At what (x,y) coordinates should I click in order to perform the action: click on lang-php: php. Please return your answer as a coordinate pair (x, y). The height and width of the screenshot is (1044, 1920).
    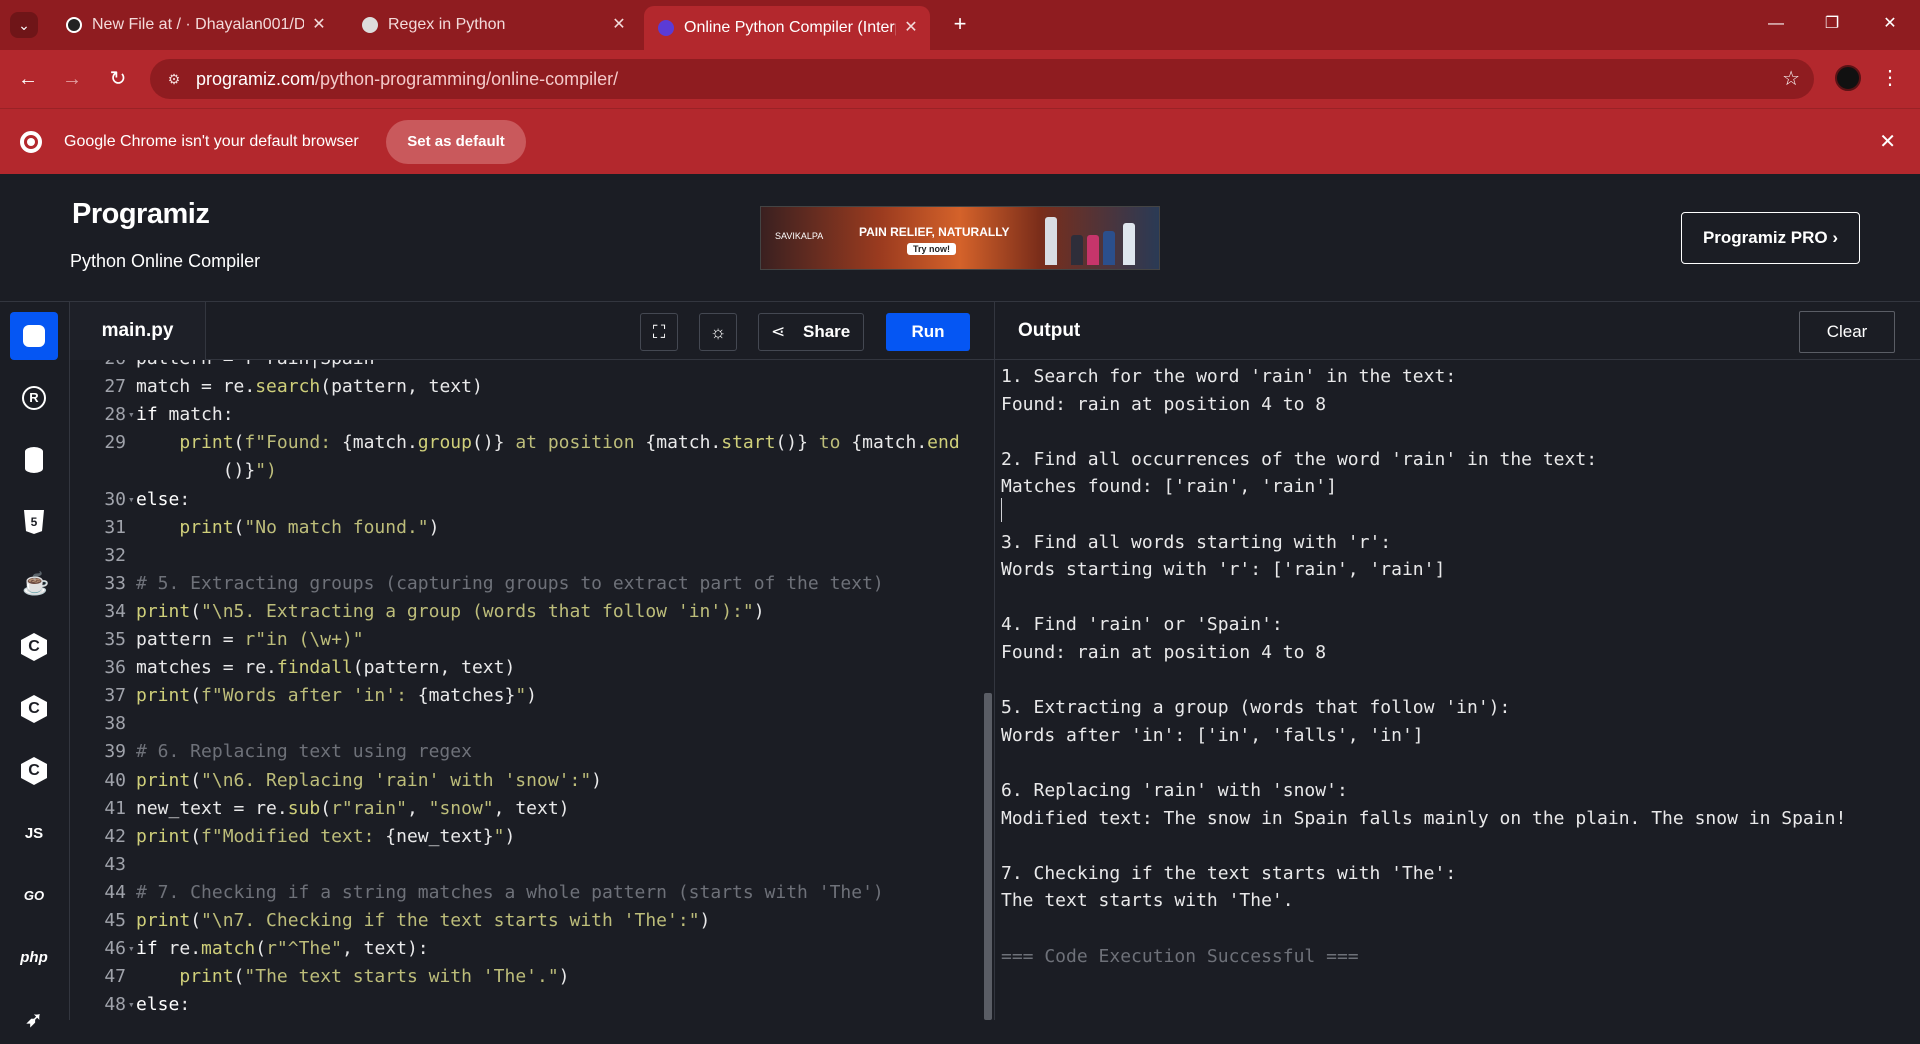
    Looking at the image, I should click on (34, 958).